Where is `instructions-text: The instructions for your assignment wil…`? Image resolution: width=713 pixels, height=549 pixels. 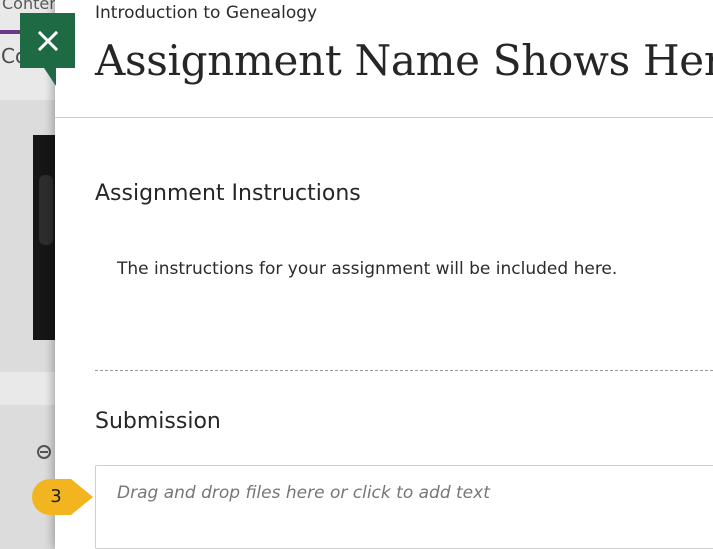
instructions-text: The instructions for your assignment wil… is located at coordinates (367, 269).